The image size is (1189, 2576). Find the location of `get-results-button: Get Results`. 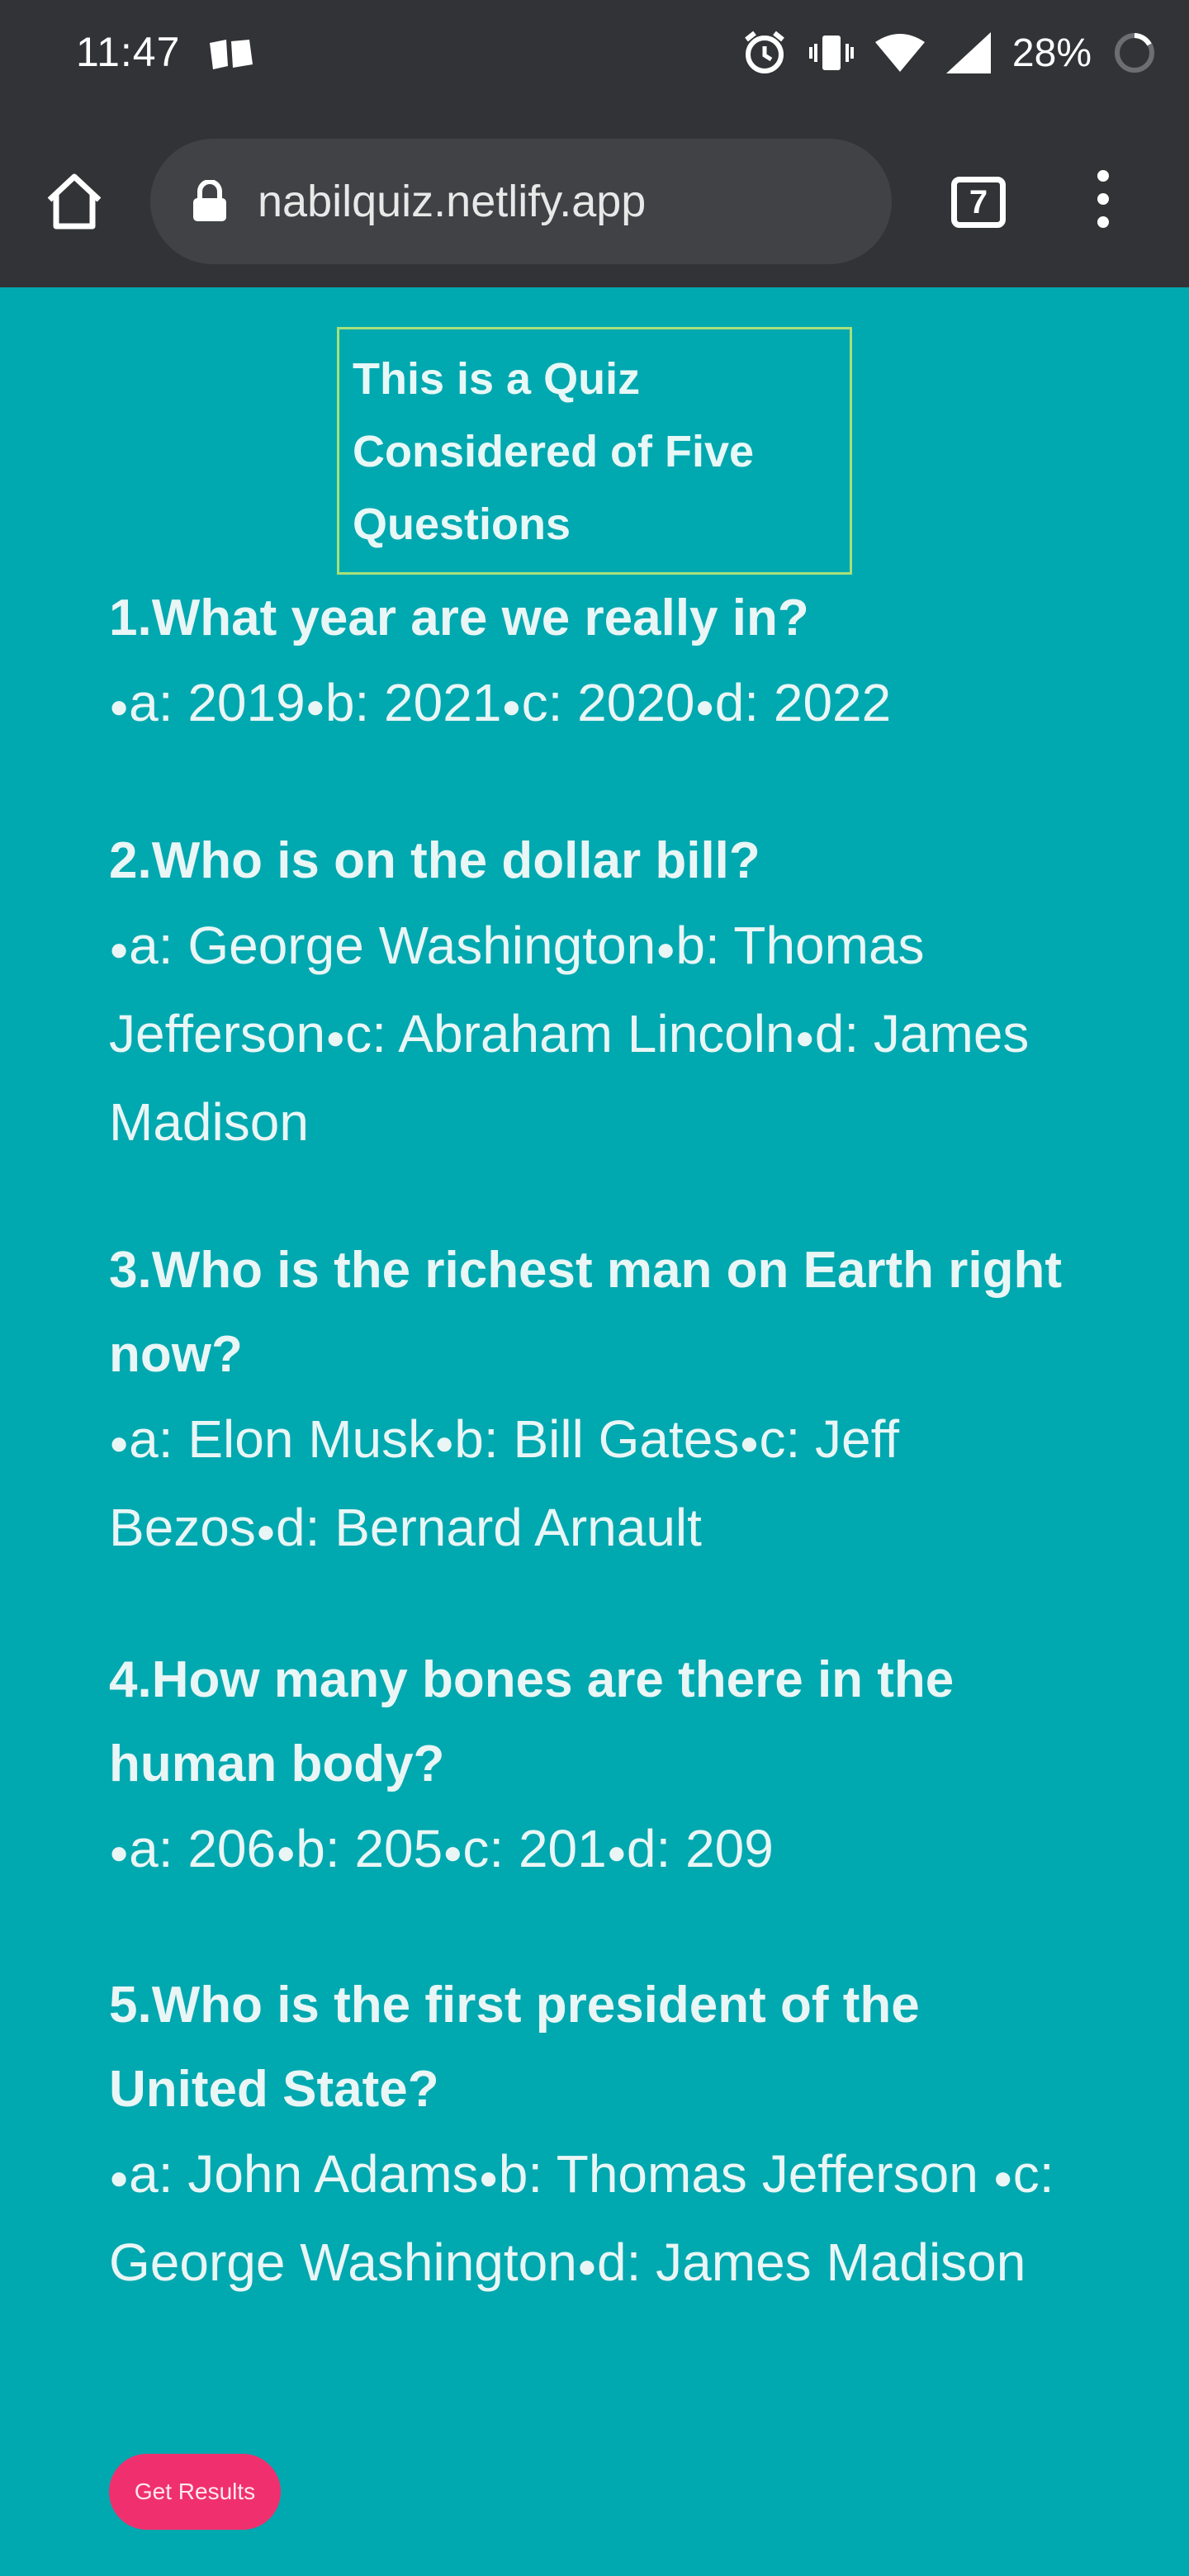

get-results-button: Get Results is located at coordinates (195, 2492).